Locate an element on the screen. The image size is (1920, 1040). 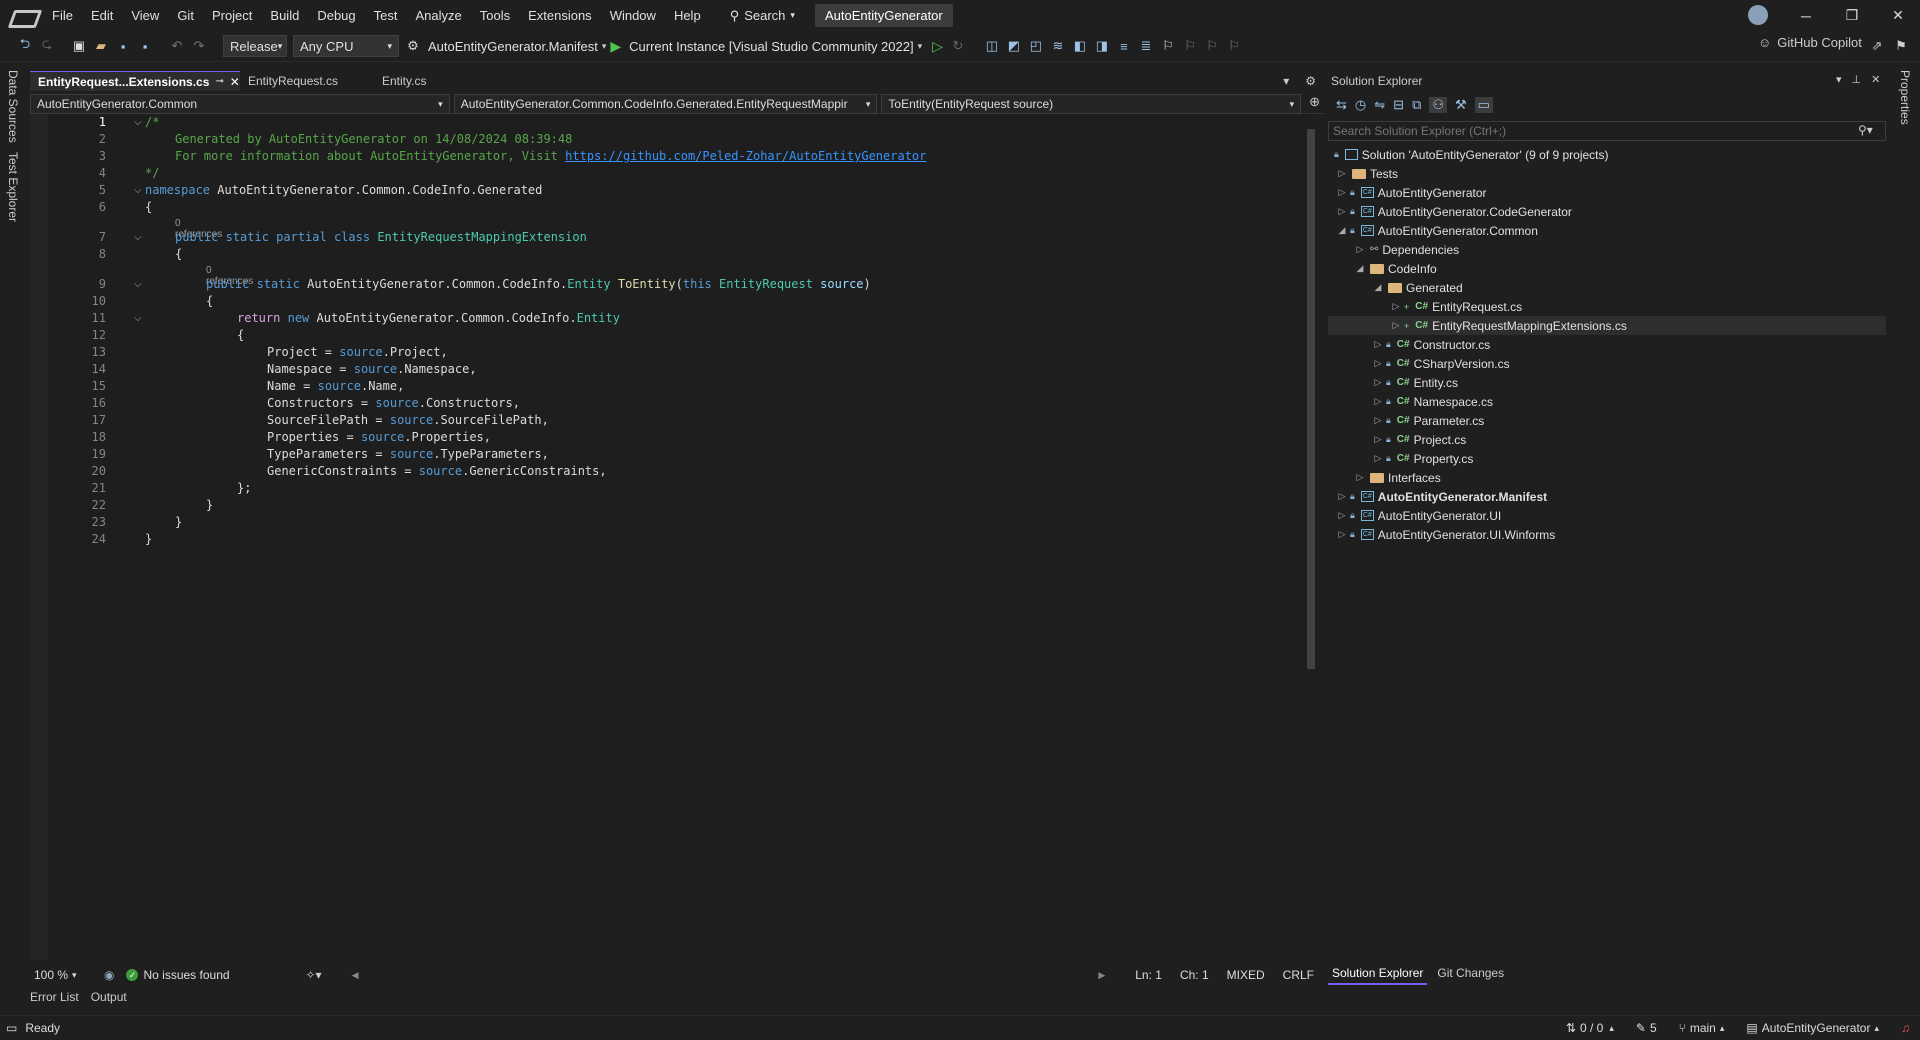
line-indicator: Ln: 1 is located at coordinates (1148, 975).